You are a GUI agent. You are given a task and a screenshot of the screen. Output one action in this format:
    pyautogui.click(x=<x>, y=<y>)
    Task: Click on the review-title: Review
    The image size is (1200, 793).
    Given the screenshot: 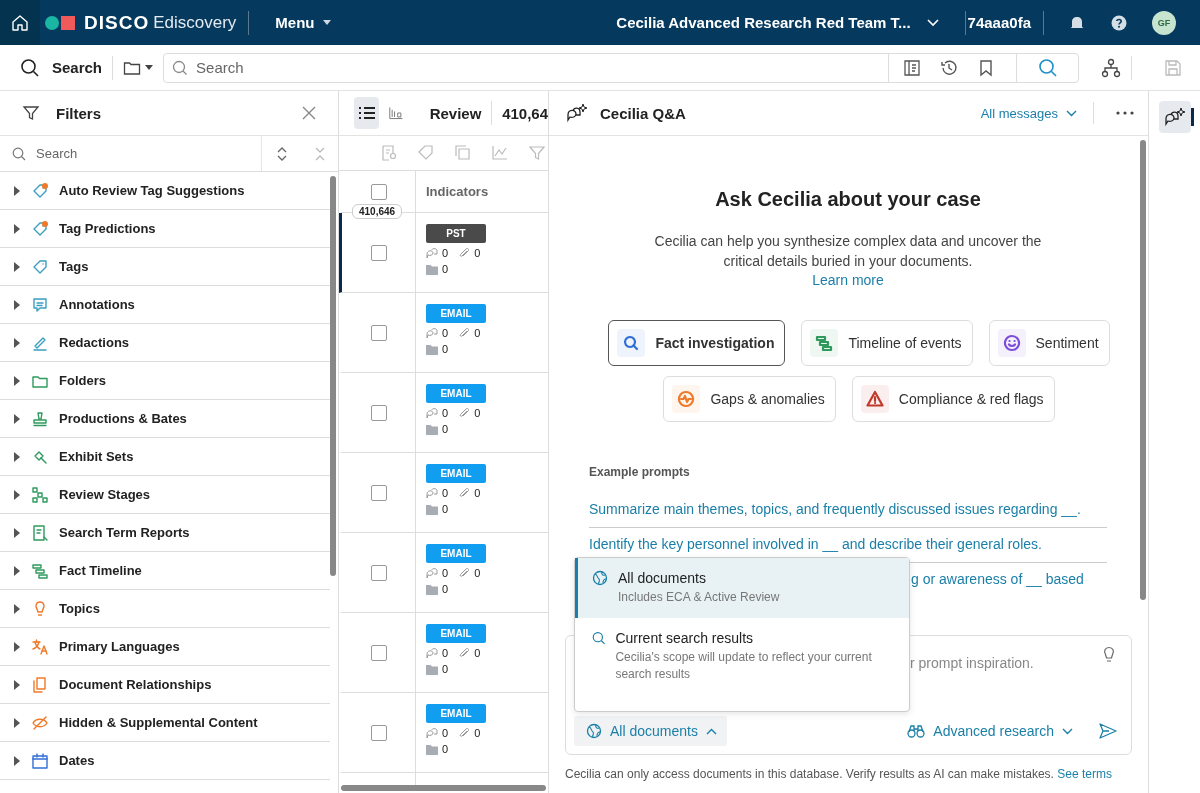 What is the action you would take?
    pyautogui.click(x=455, y=113)
    